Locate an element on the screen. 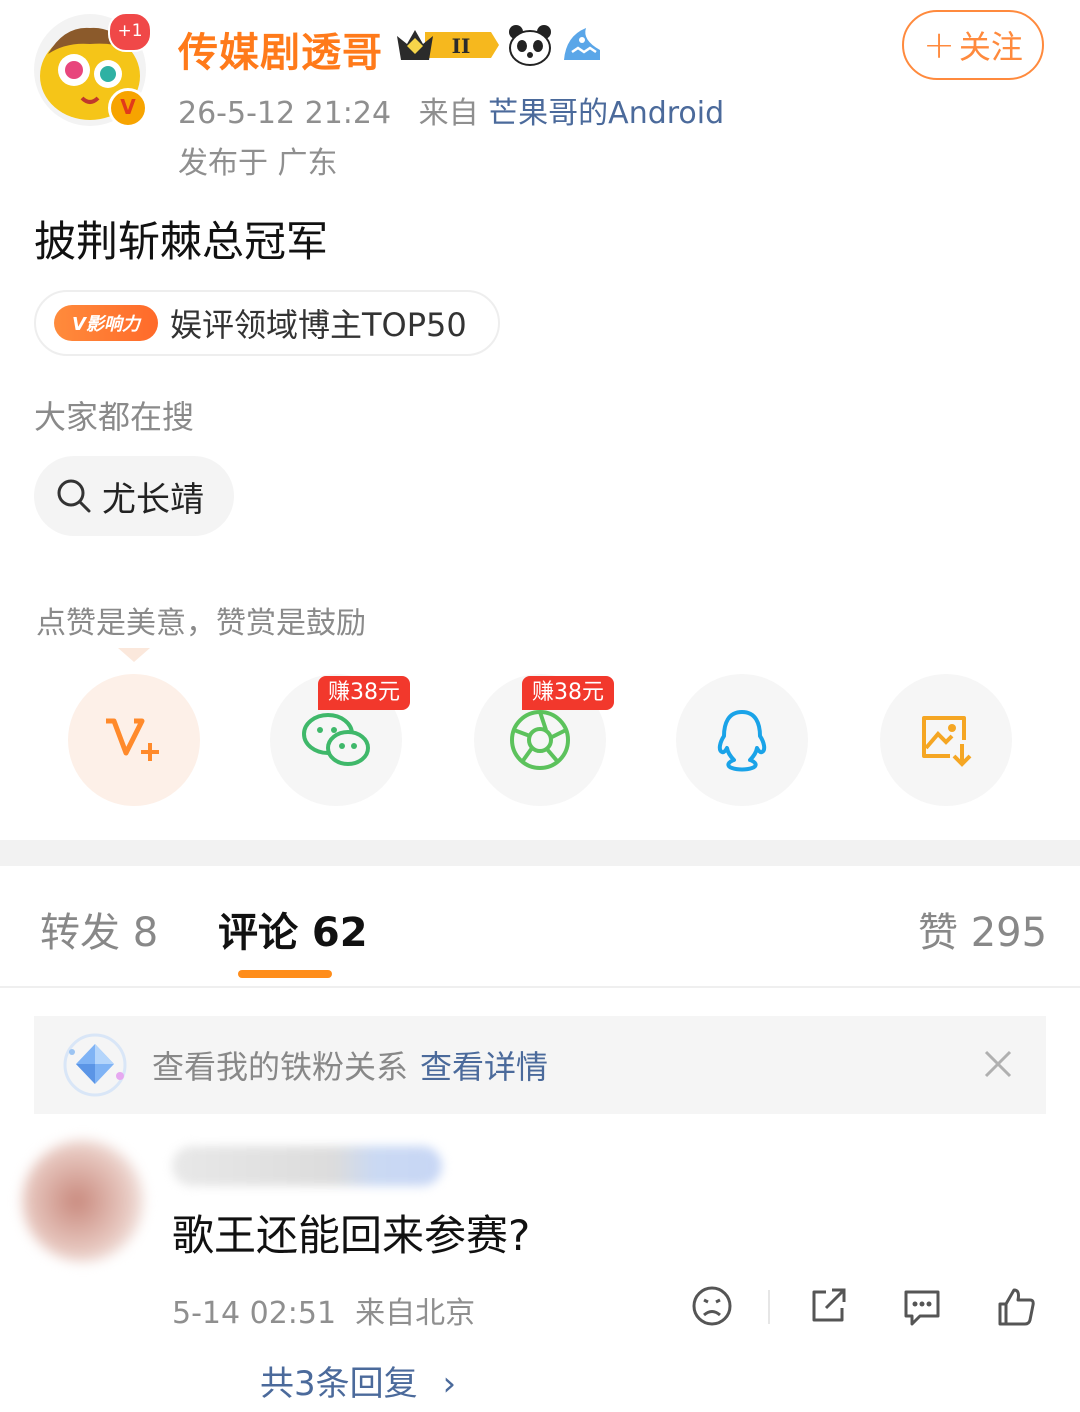 This screenshot has height=1412, width=1080. notification-badge: +1 is located at coordinates (130, 32).